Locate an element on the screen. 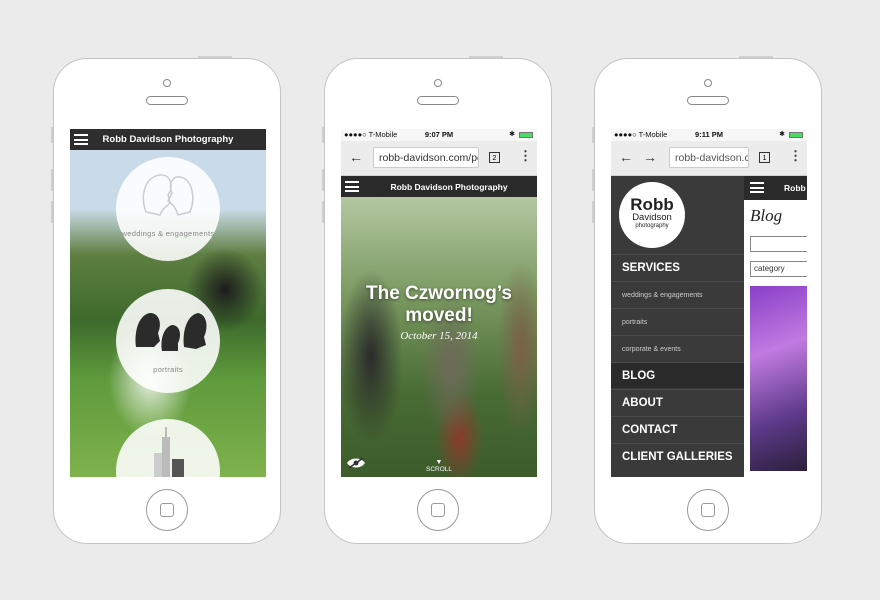 The width and height of the screenshot is (880, 600). address-bar: robb-davidson.com is located at coordinates (709, 157).